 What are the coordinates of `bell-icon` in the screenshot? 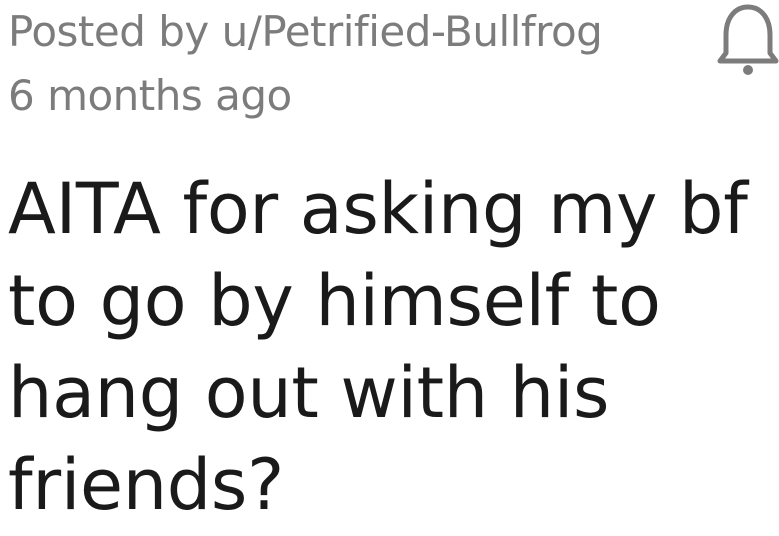 It's located at (748, 39).